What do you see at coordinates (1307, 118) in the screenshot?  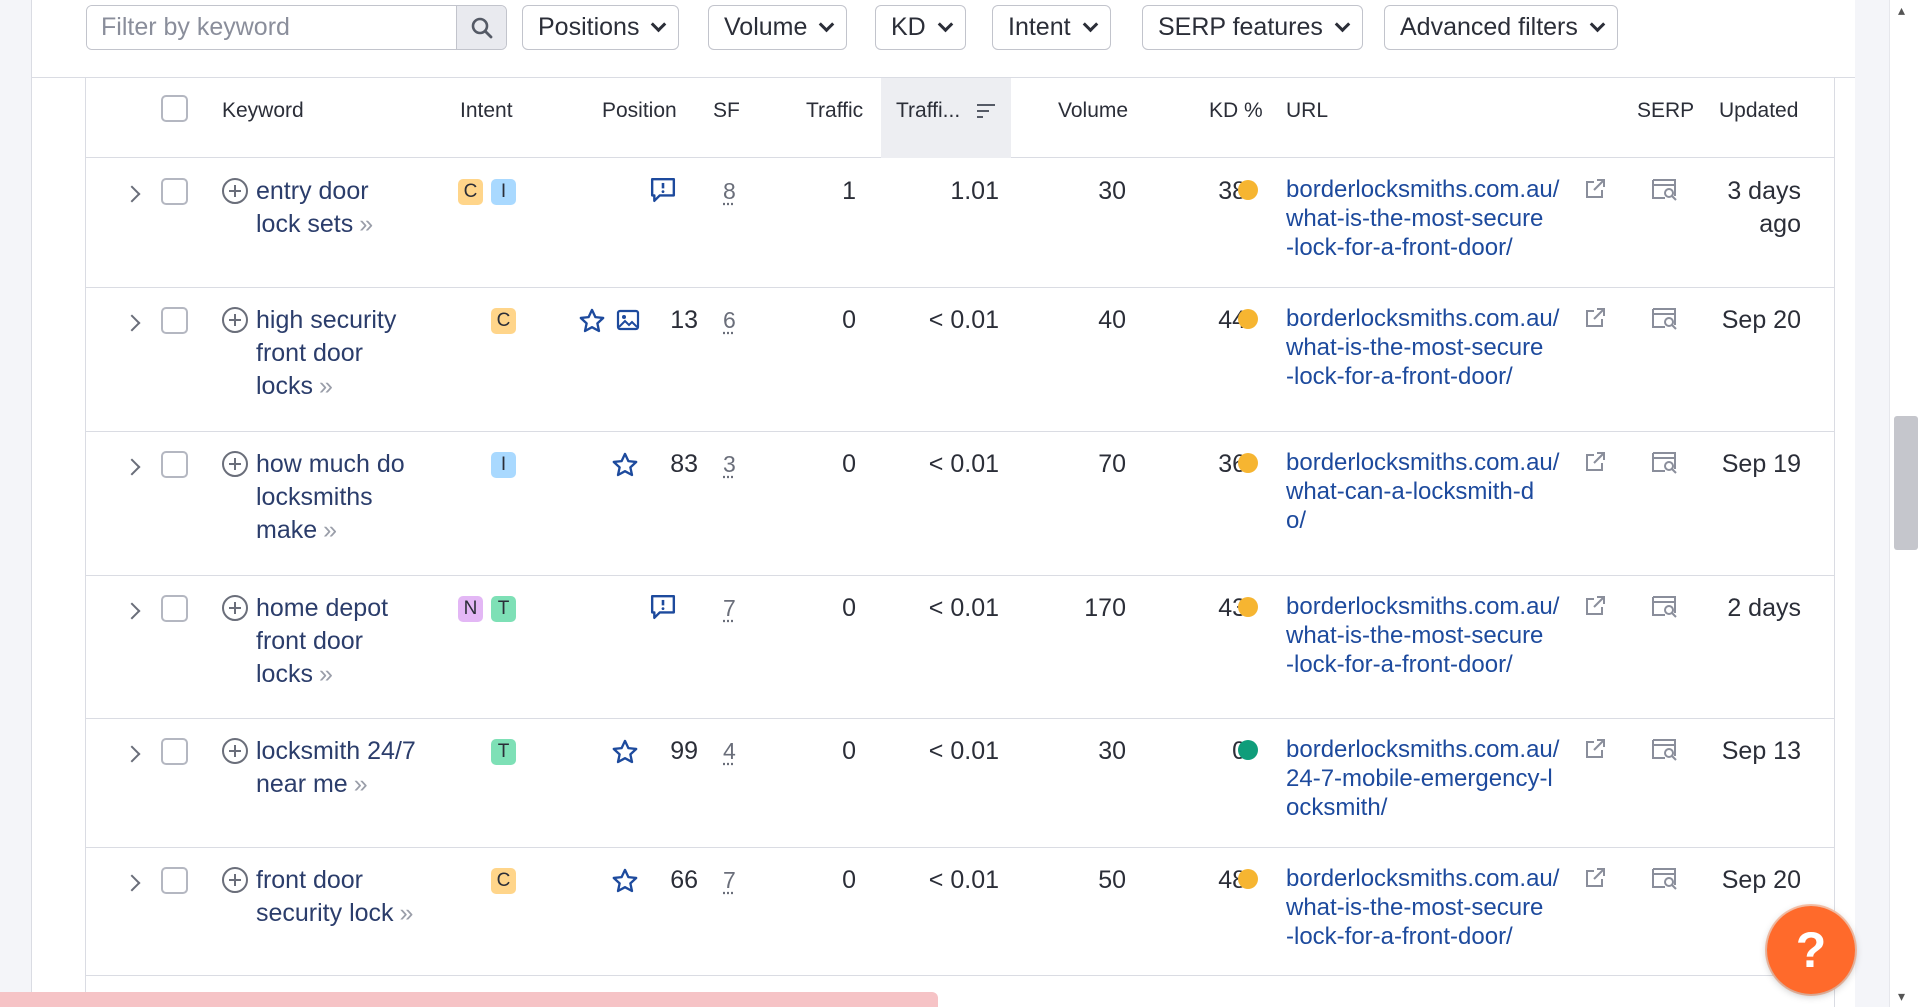 I see `col-url: URL` at bounding box center [1307, 118].